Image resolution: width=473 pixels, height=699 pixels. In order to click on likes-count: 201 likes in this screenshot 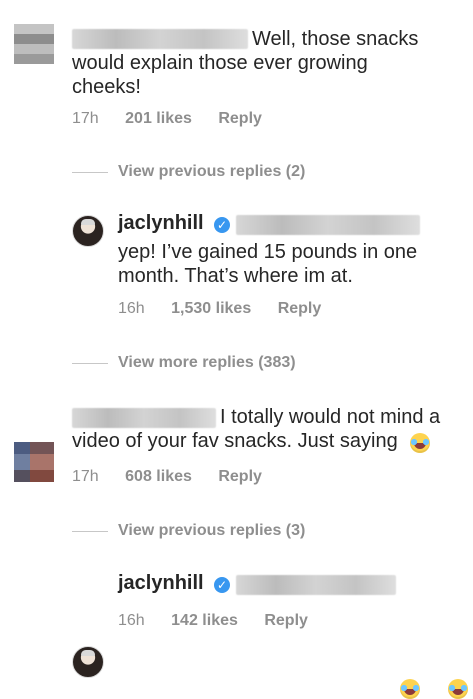, I will do `click(158, 119)`.